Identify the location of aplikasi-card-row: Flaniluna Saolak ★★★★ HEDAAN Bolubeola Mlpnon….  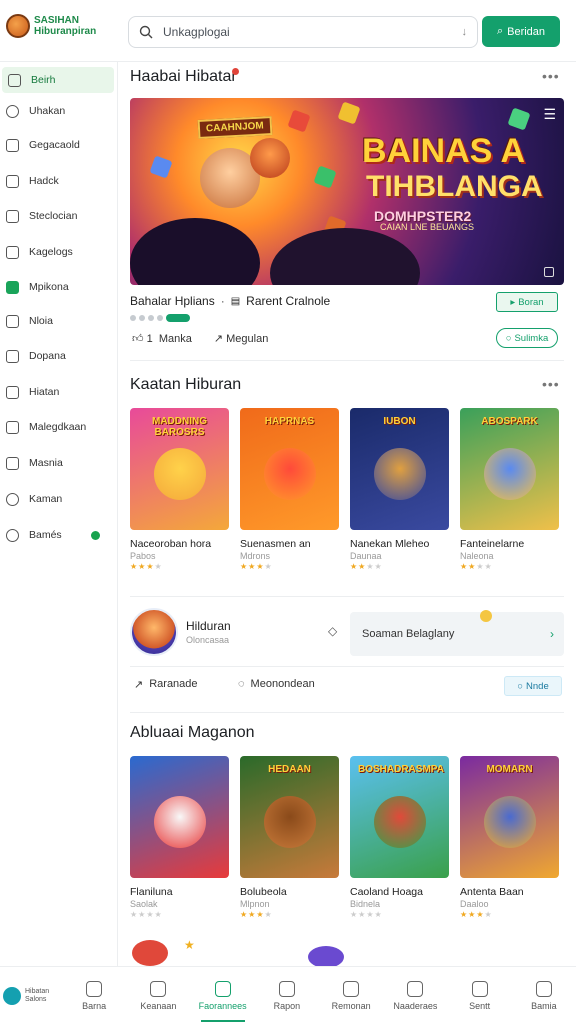
(344, 837).